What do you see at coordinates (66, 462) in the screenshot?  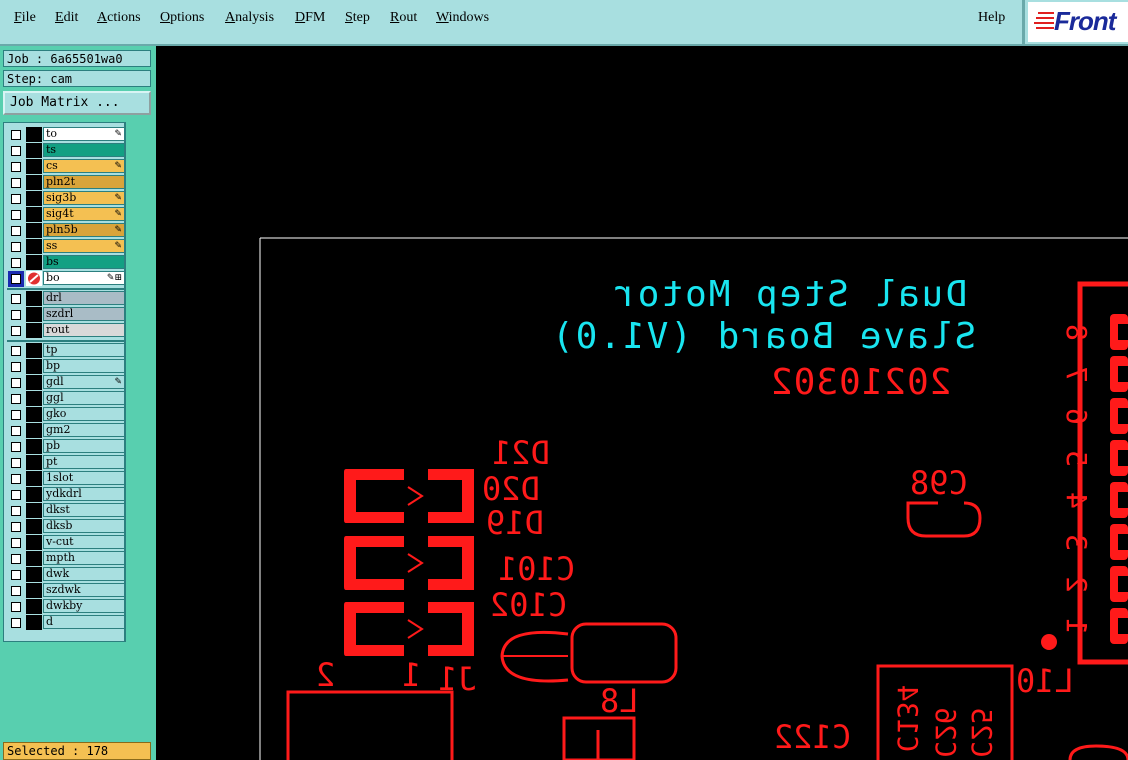 I see `layer-row-pt: pt` at bounding box center [66, 462].